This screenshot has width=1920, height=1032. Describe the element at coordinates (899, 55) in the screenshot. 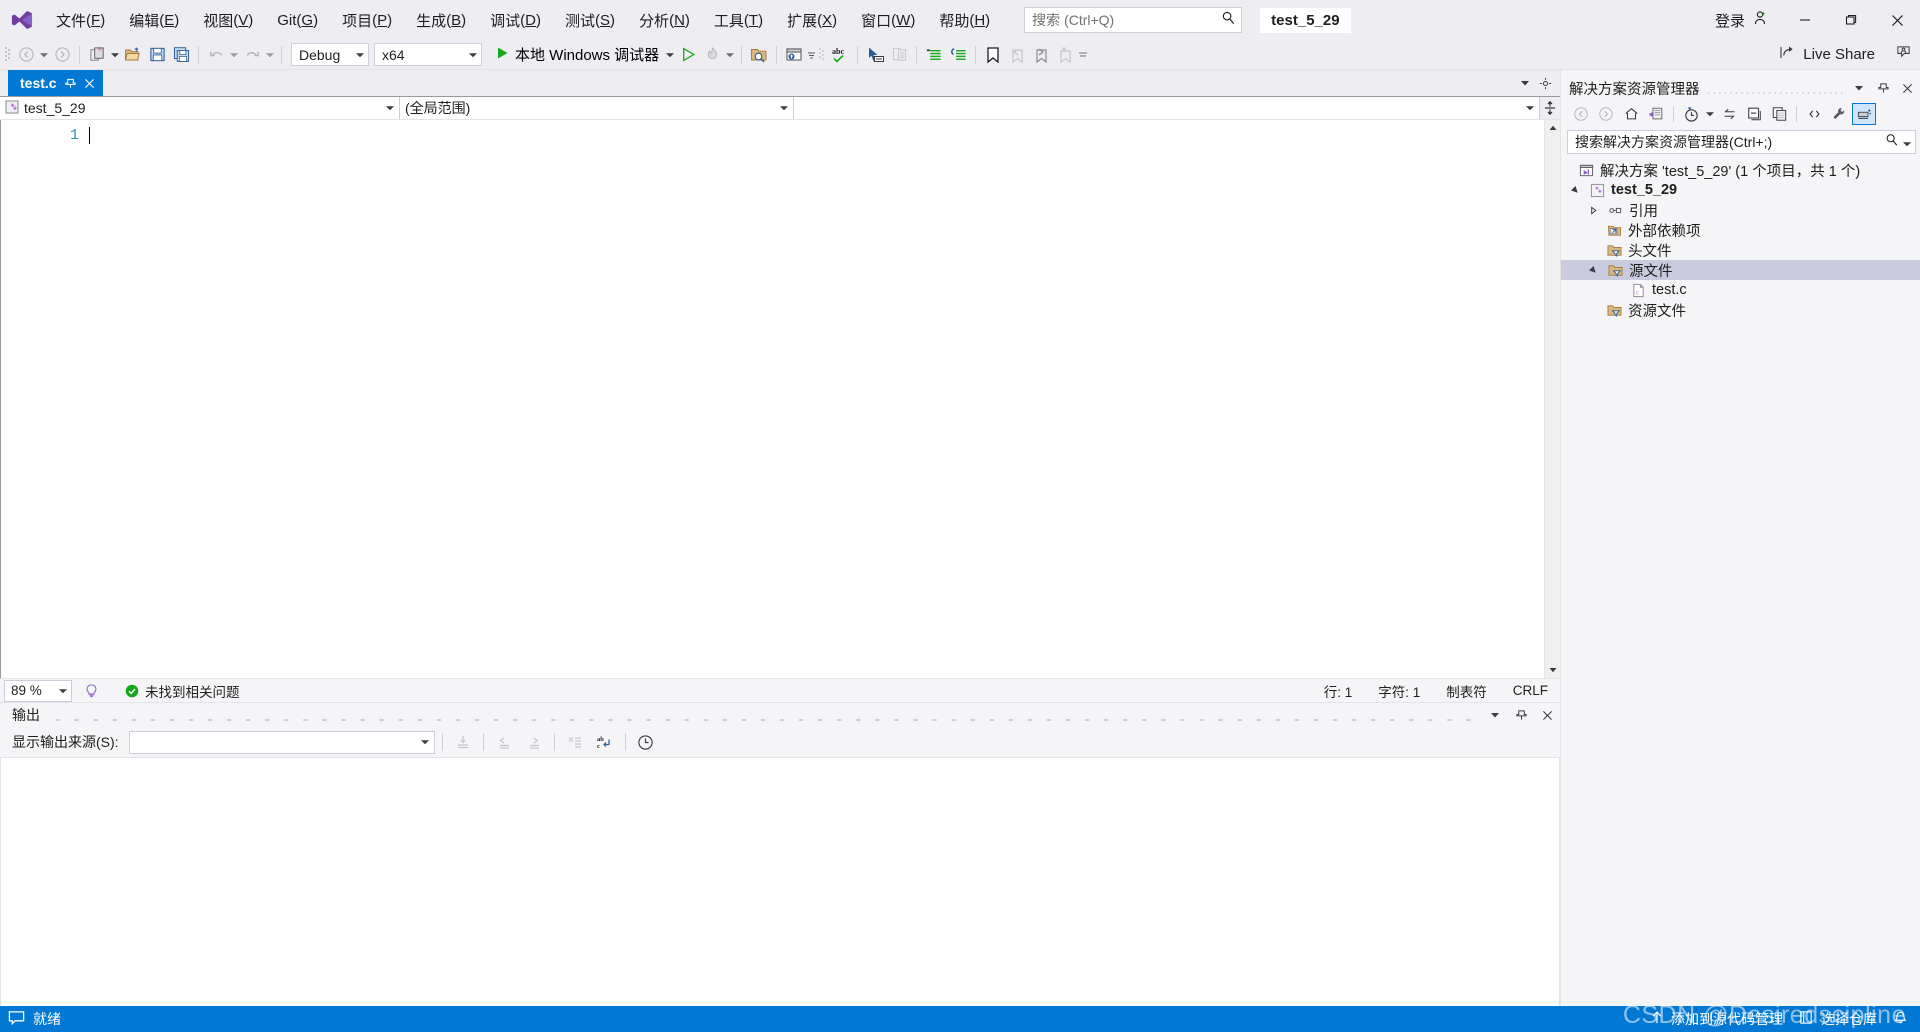

I see `clipboard-history-button` at that location.